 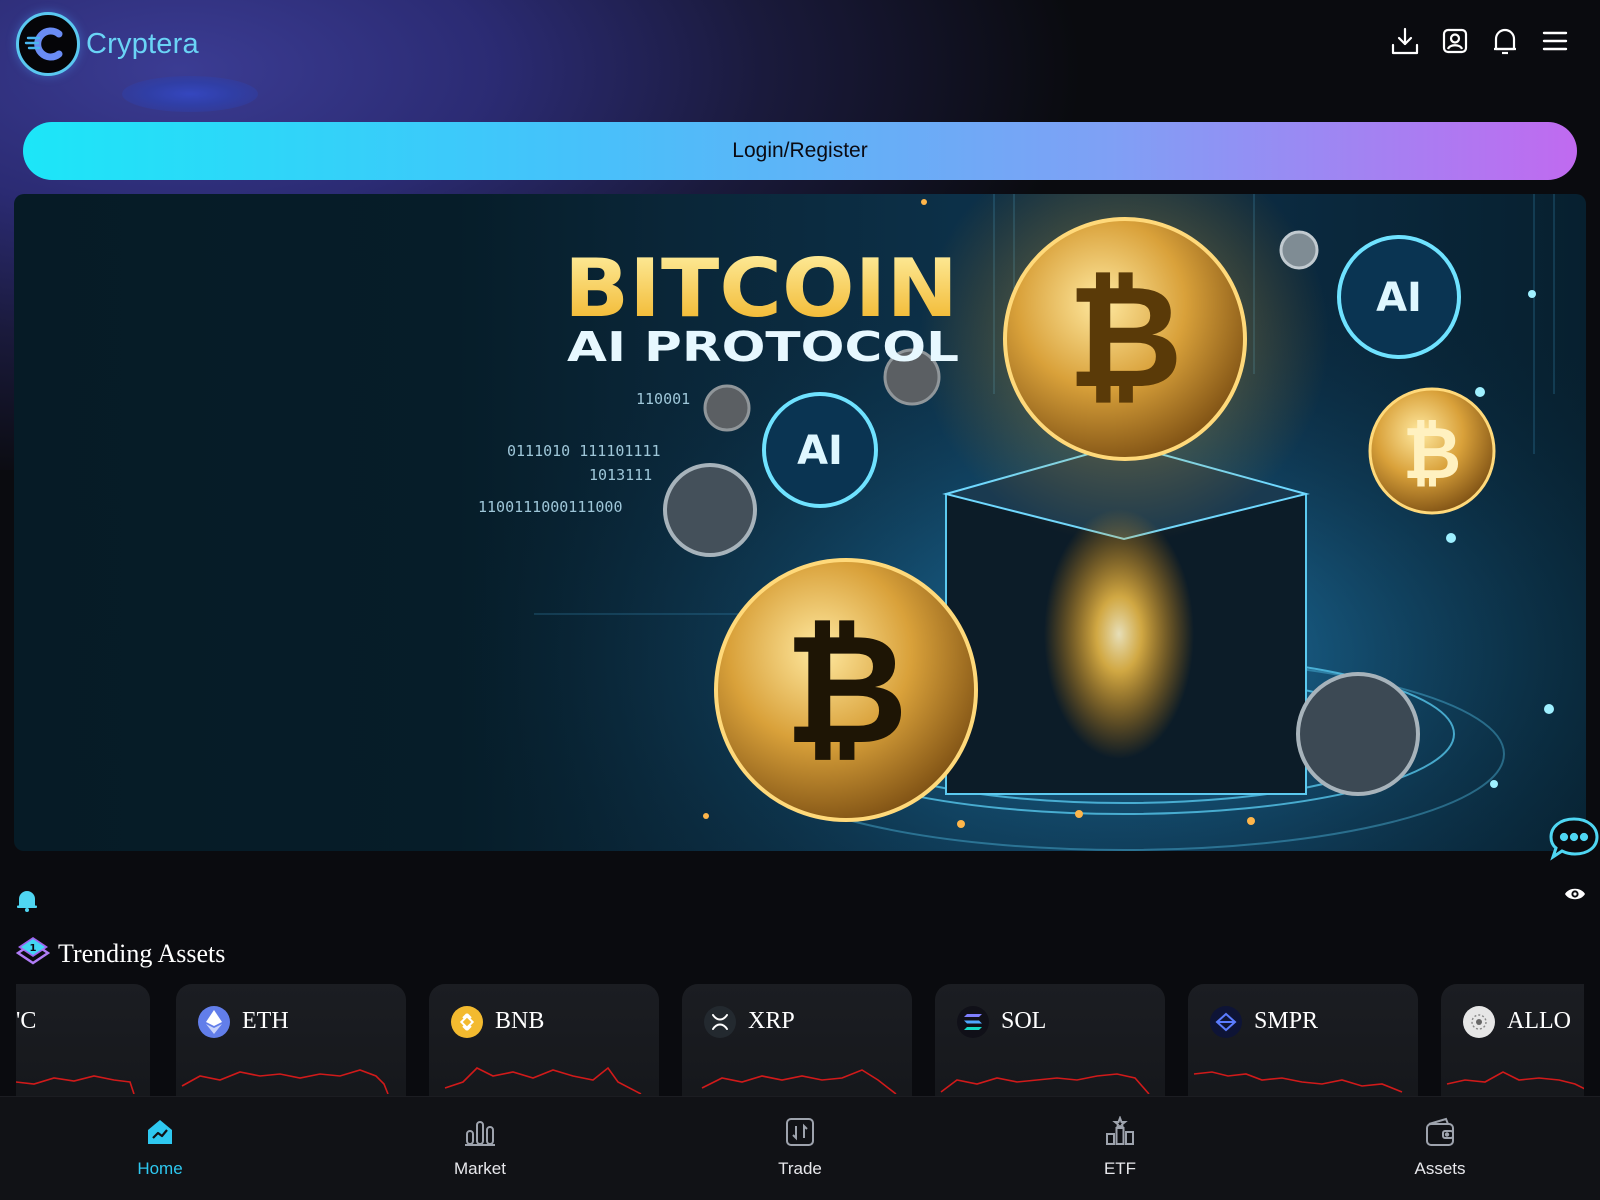 I want to click on trending-assets-carousel: 'C ETH BNB XRP SOL SMPR ALLO, so click(x=800, y=1040).